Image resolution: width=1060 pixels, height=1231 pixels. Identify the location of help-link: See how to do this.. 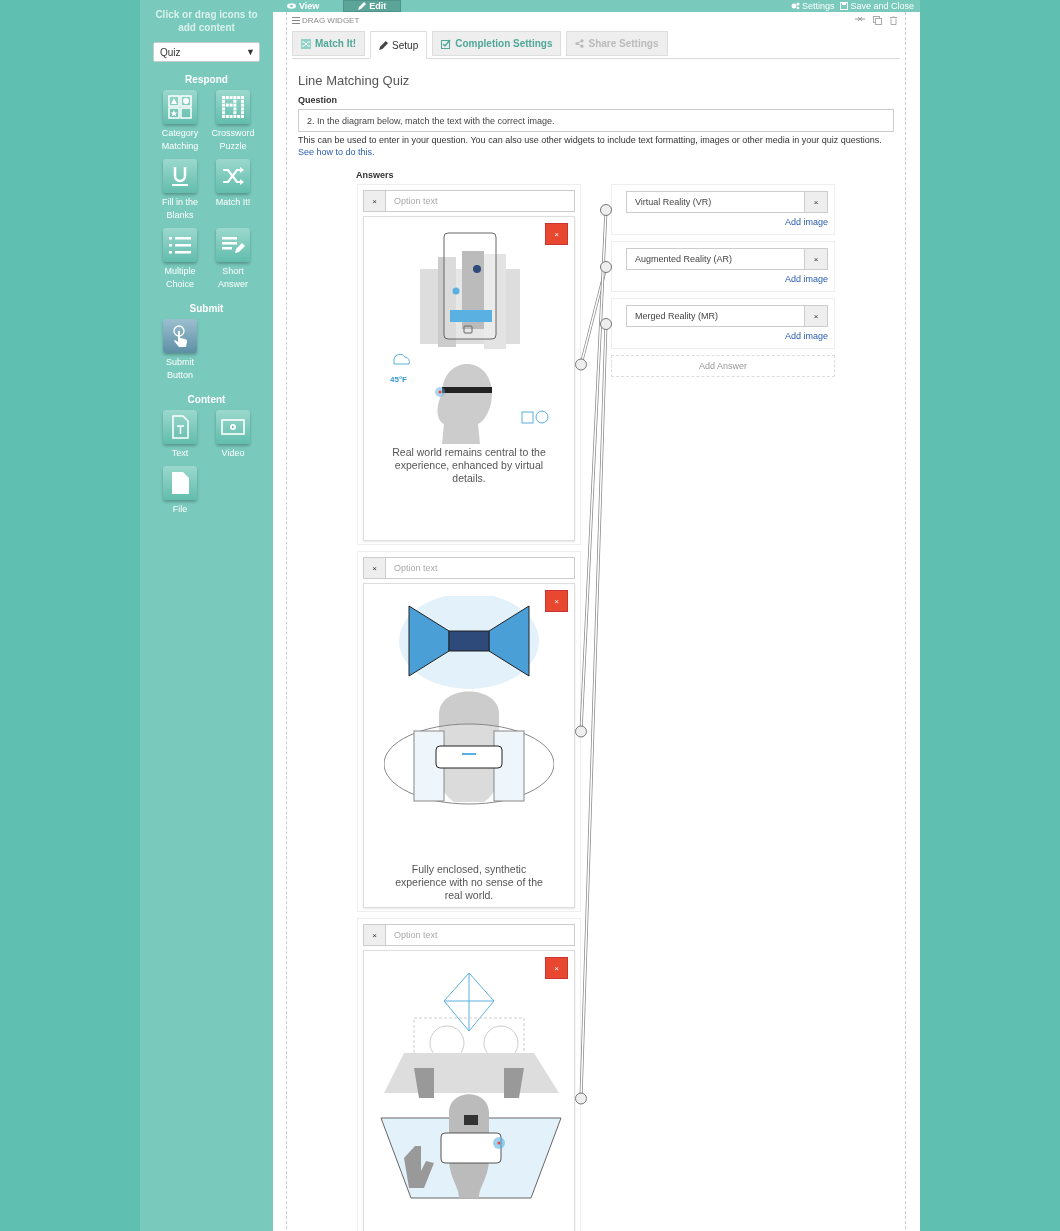
(336, 152).